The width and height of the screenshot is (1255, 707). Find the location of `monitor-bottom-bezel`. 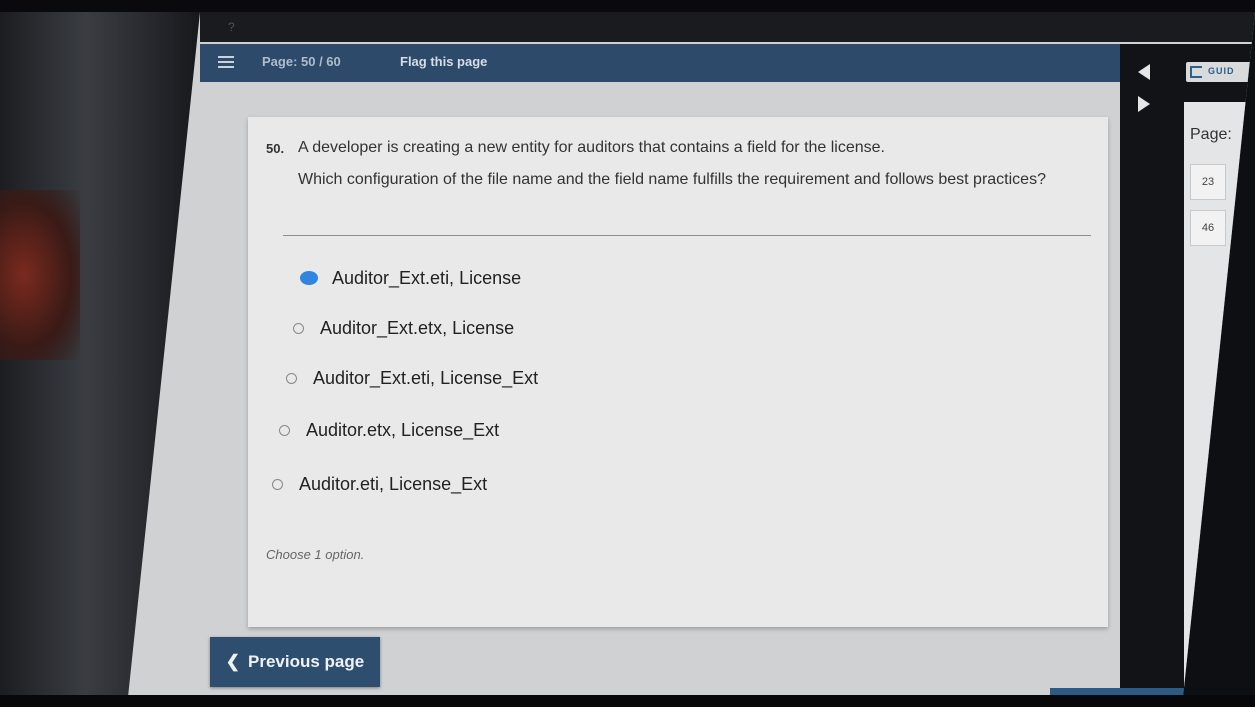

monitor-bottom-bezel is located at coordinates (627, 701).